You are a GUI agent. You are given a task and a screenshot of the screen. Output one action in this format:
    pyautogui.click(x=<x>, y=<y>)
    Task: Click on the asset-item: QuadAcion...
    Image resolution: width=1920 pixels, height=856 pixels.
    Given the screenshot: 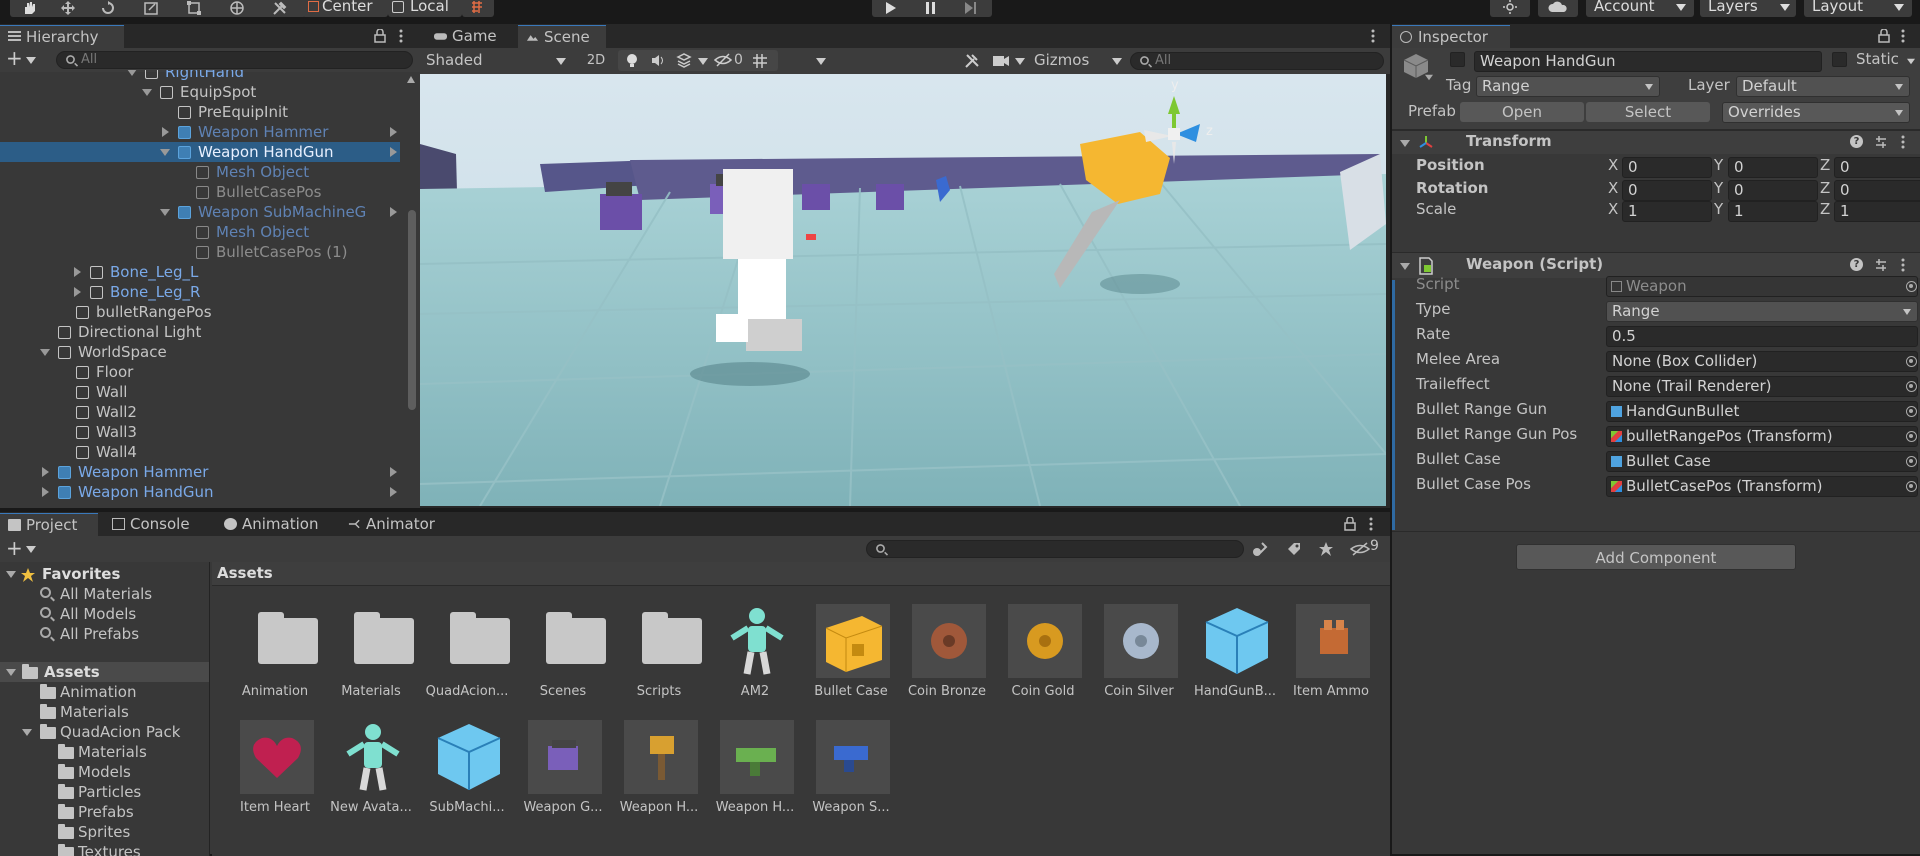 What is the action you would take?
    pyautogui.click(x=466, y=654)
    